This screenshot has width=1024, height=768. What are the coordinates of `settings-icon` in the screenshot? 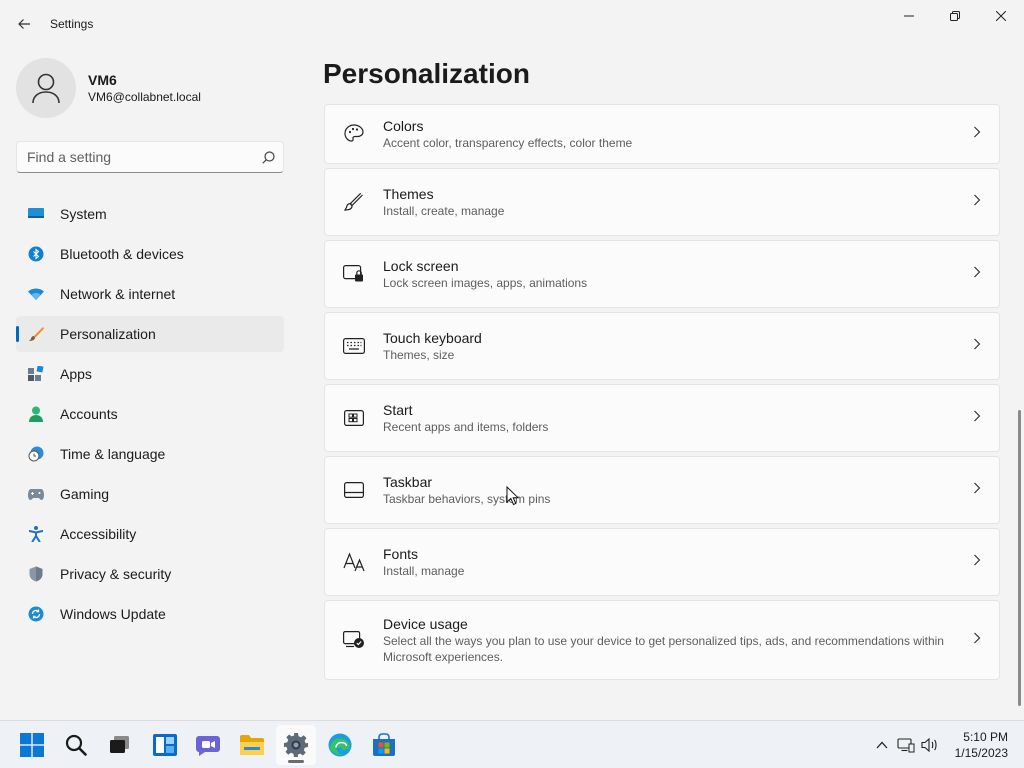 It's located at (296, 745).